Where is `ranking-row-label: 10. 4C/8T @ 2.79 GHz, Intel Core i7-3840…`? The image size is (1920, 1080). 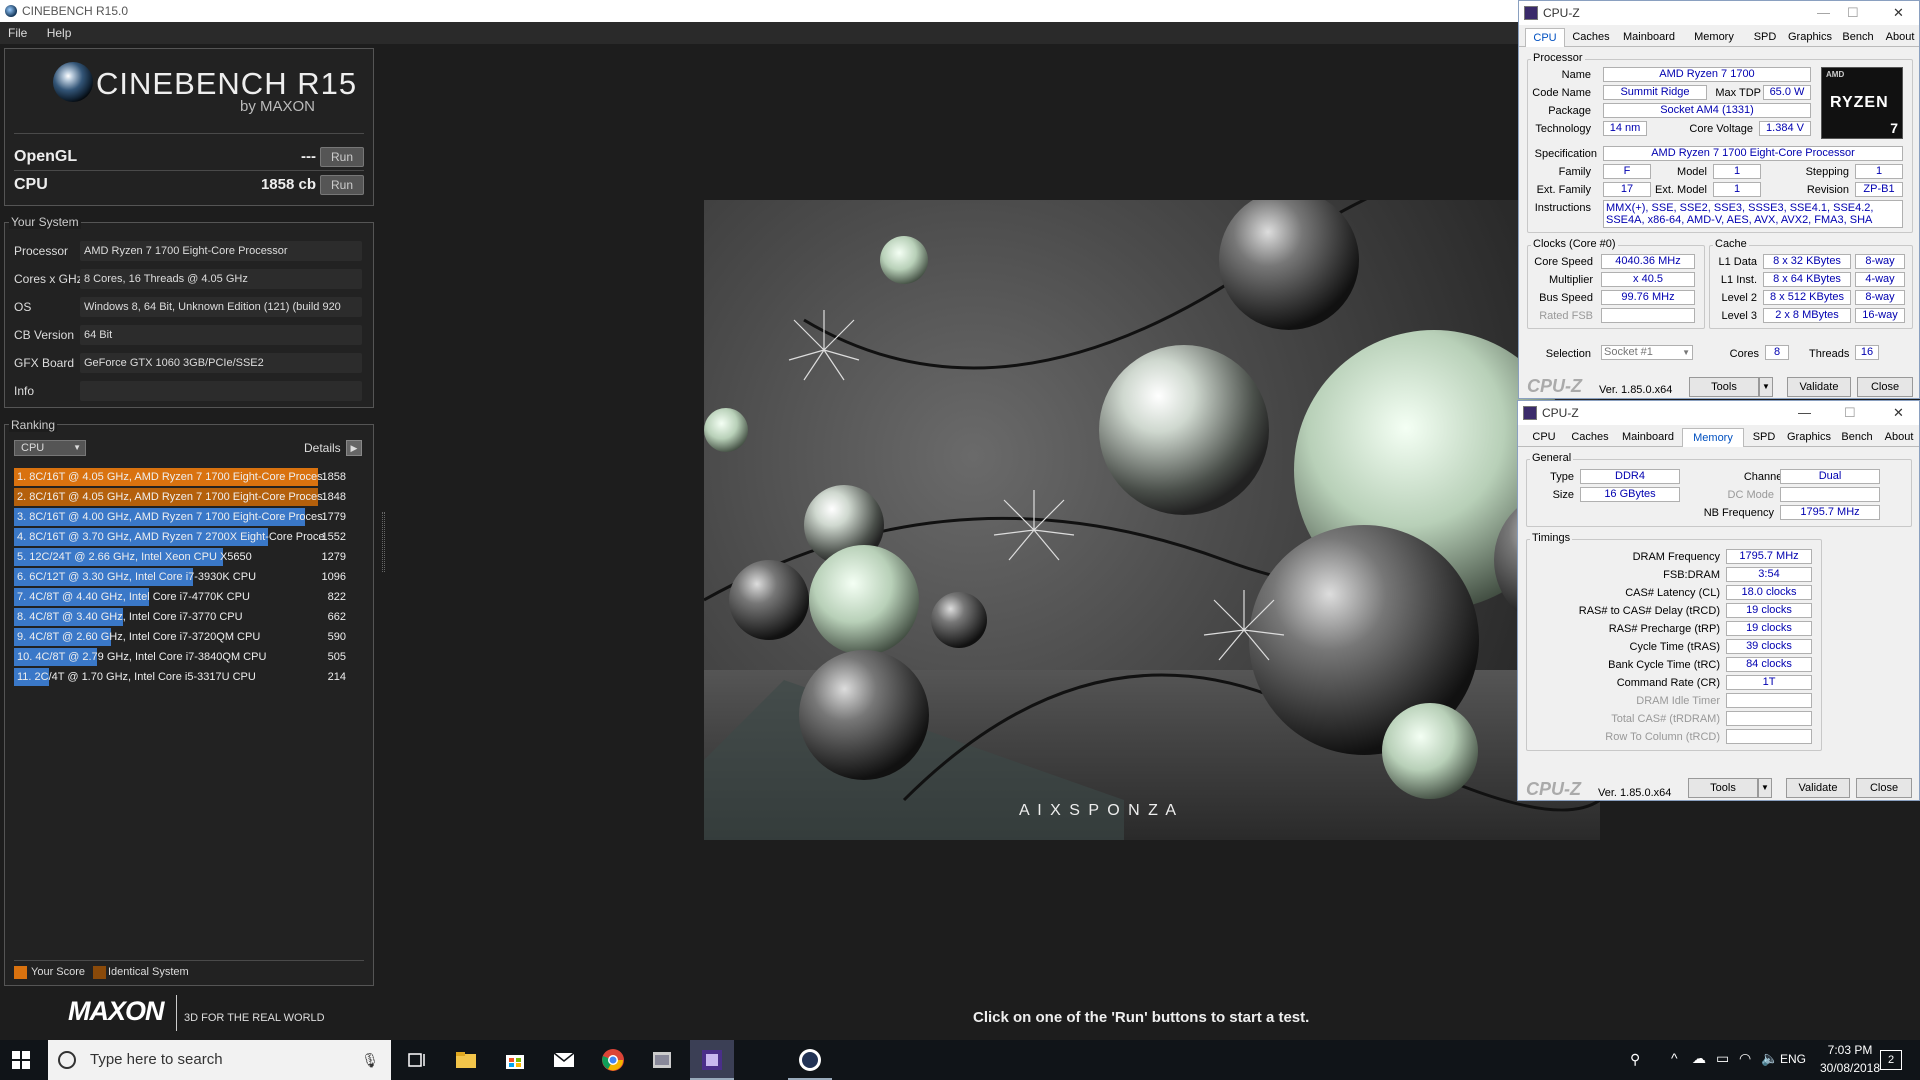
ranking-row-label: 10. 4C/8T @ 2.79 GHz, Intel Core i7-3840… is located at coordinates (142, 657).